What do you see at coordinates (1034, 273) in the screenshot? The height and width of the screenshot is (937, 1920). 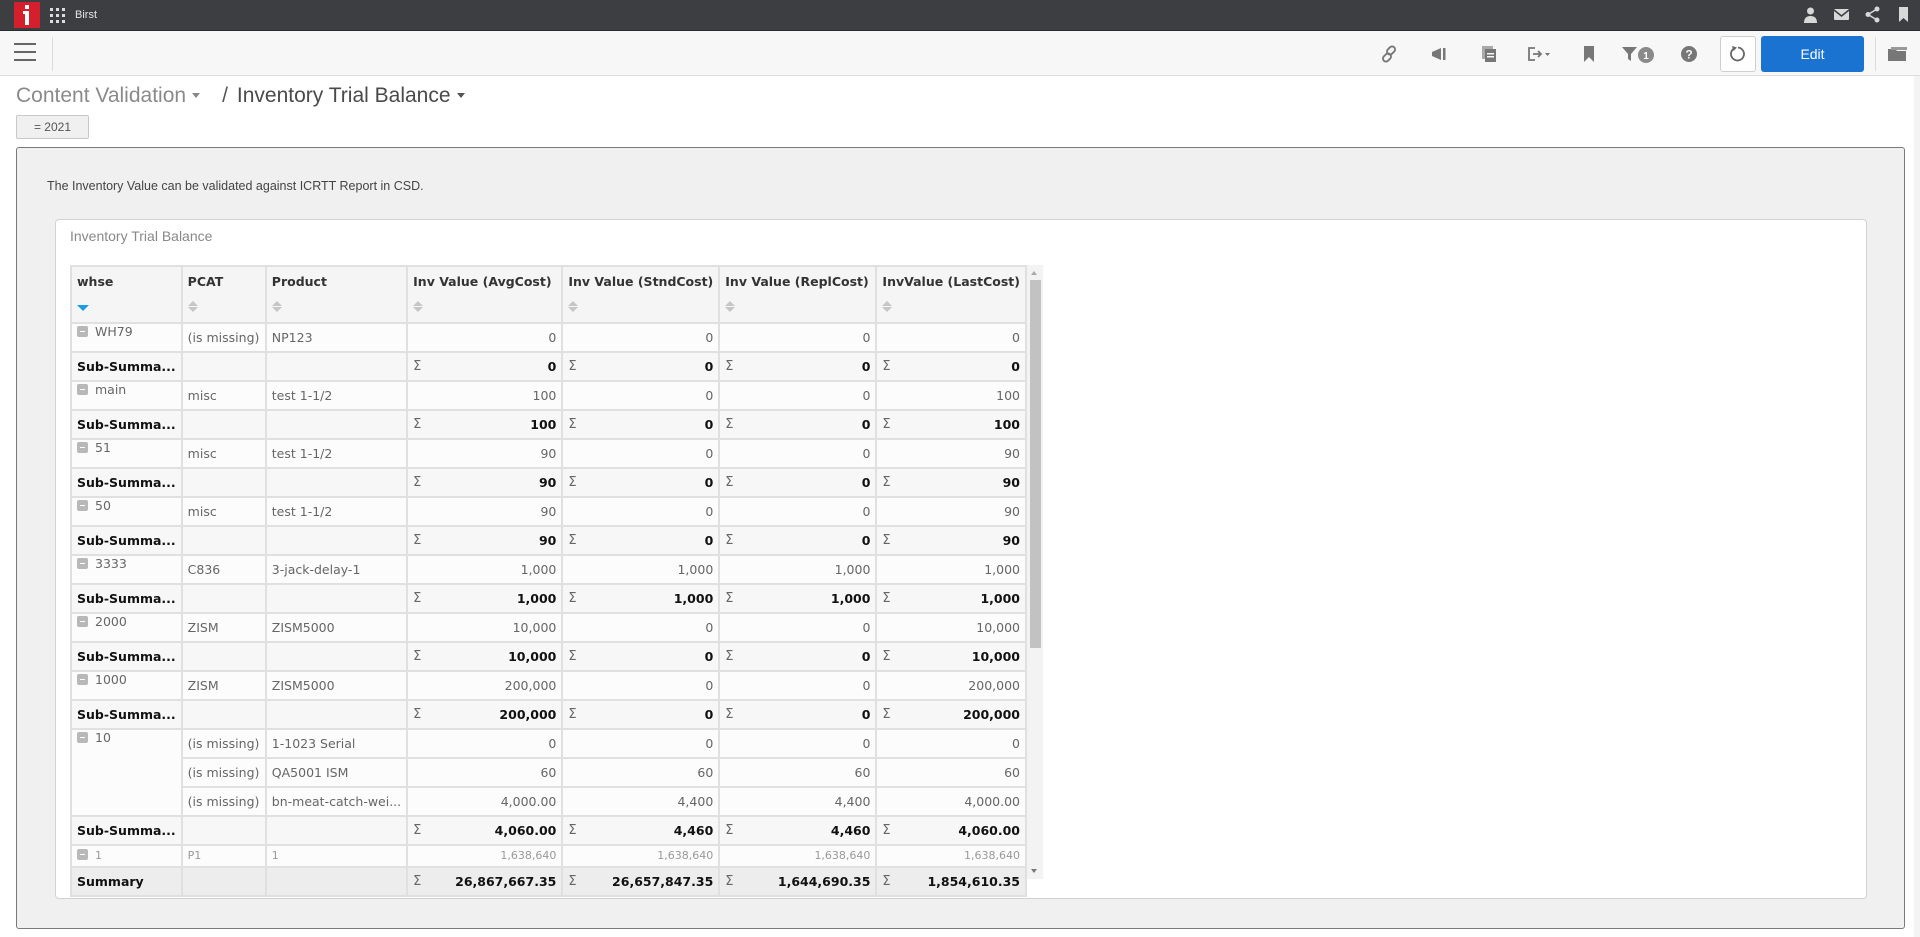 I see `scroll-up-icon` at bounding box center [1034, 273].